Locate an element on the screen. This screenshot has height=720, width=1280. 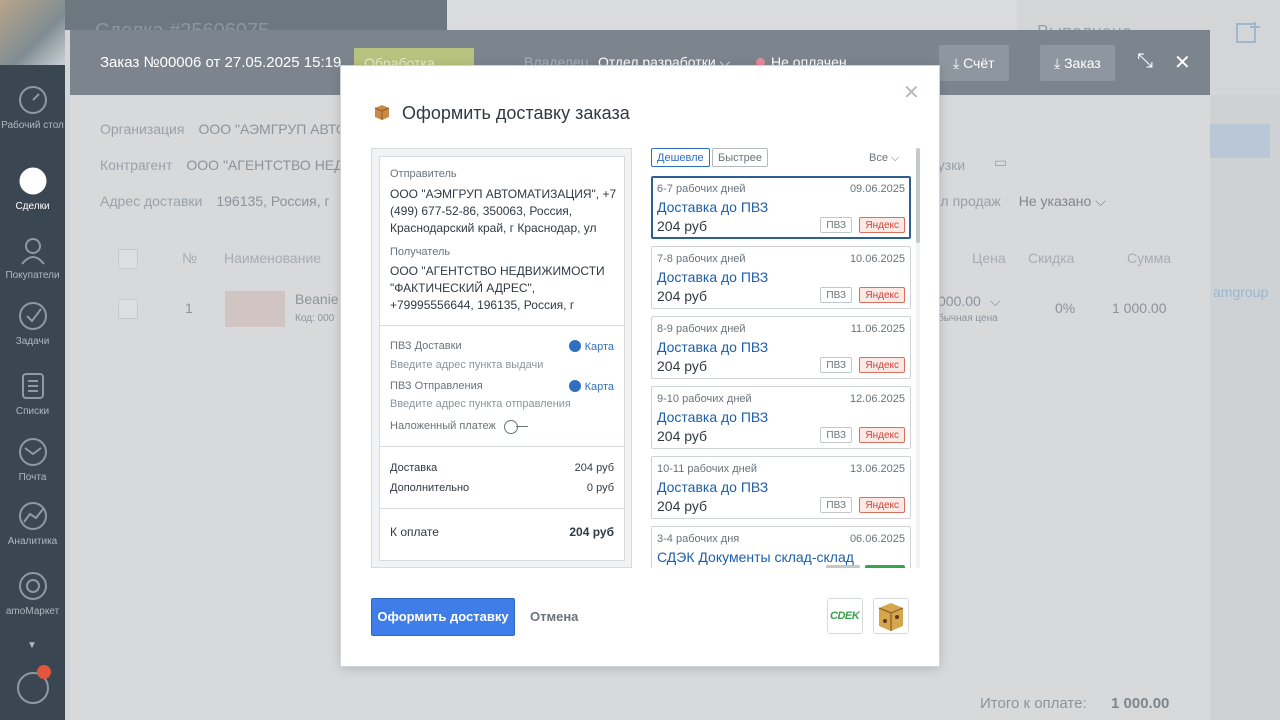
sidebar-item-label: Покупатели is located at coordinates (32, 275).